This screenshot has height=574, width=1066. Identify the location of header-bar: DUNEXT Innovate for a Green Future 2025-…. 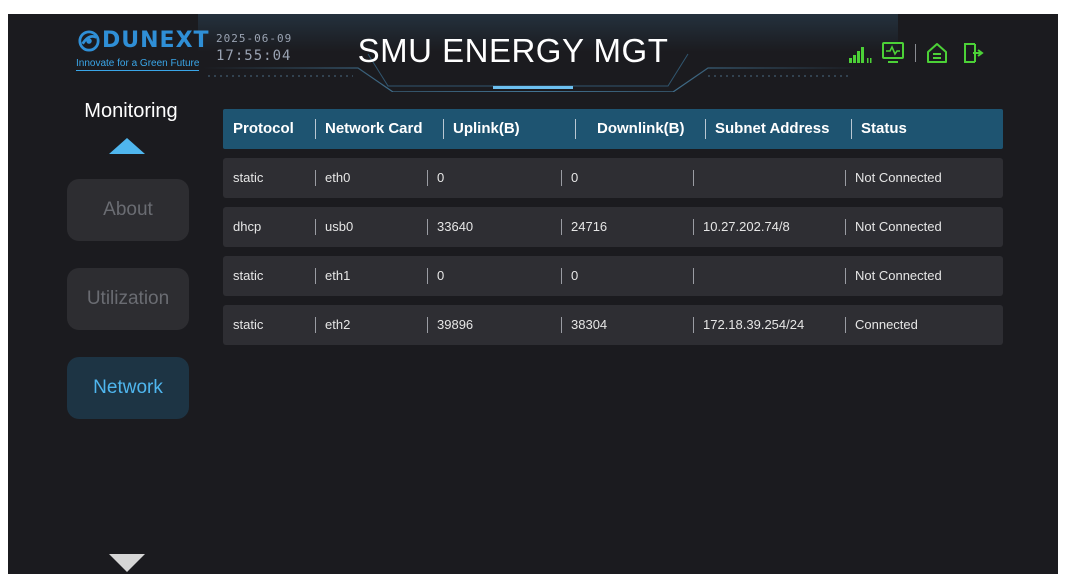
(533, 53).